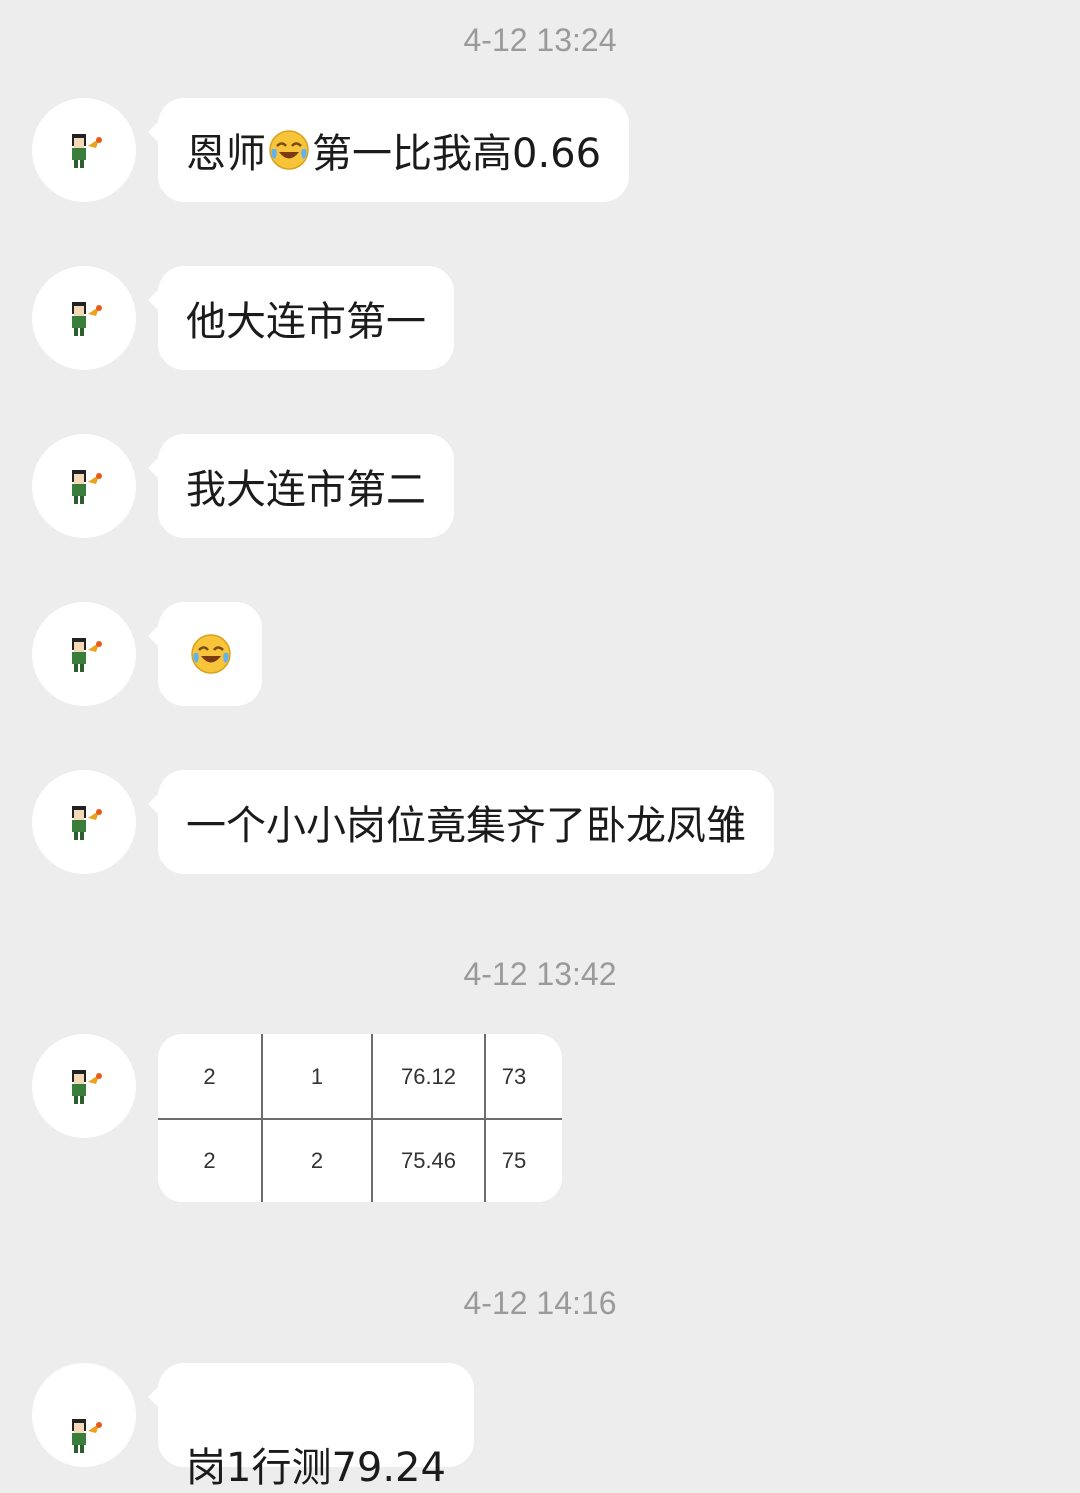 This screenshot has height=1493, width=1080. What do you see at coordinates (306, 490) in the screenshot?
I see `message-text: 我大连市第二` at bounding box center [306, 490].